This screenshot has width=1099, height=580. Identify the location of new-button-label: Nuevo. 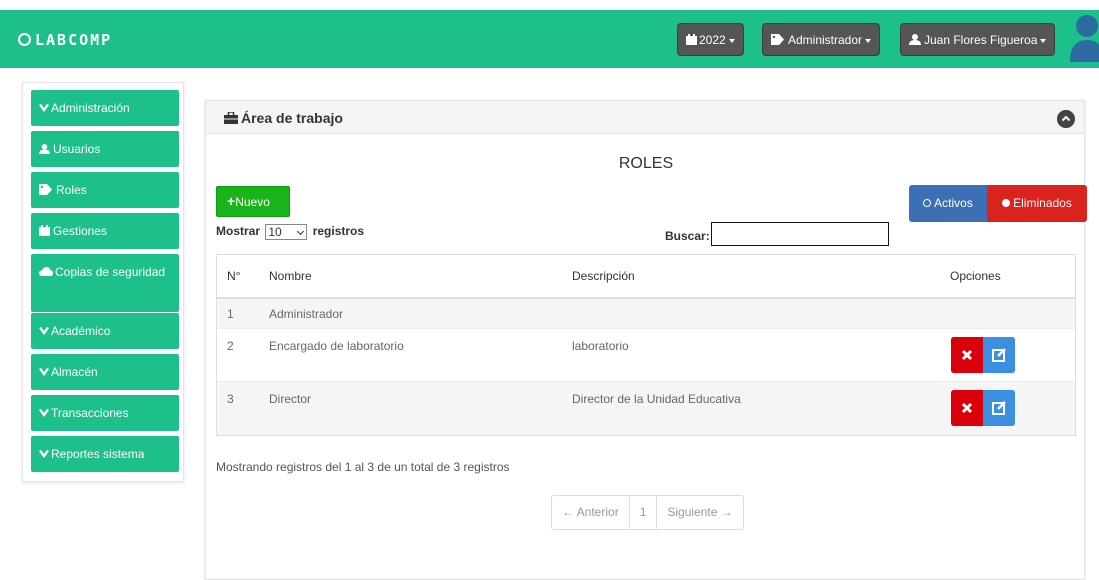
(252, 202).